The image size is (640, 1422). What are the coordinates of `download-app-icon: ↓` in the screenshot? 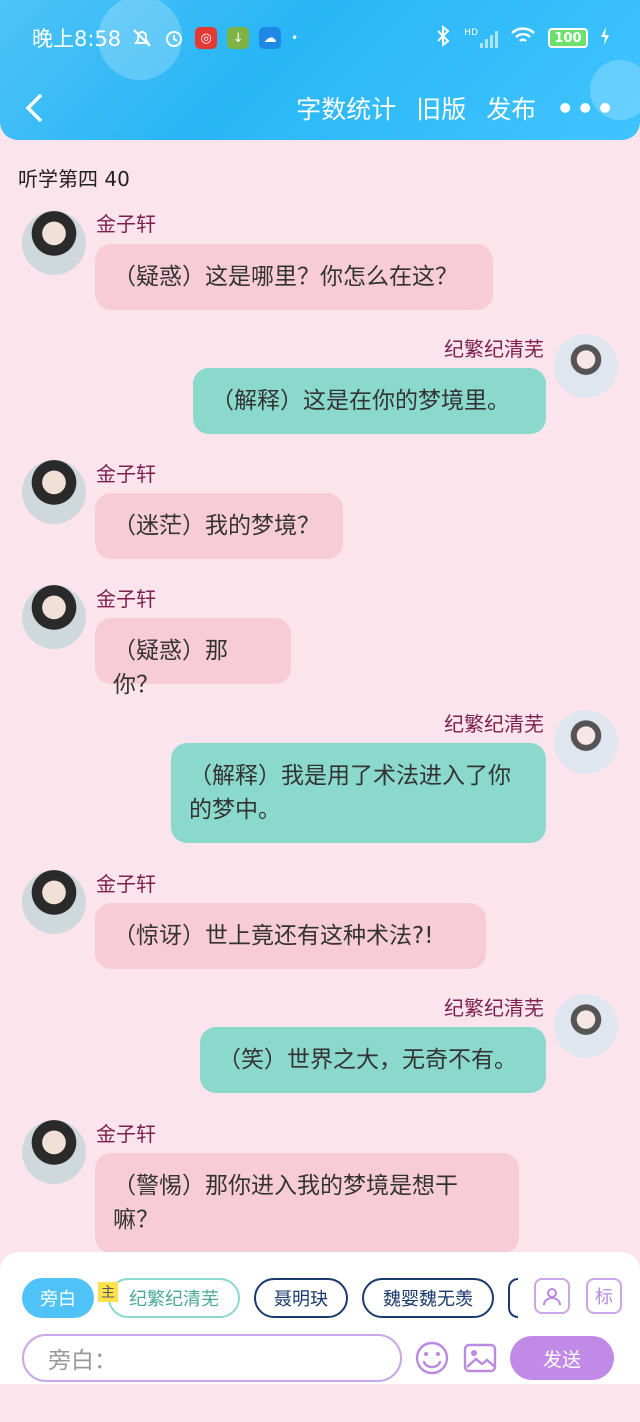 It's located at (238, 38).